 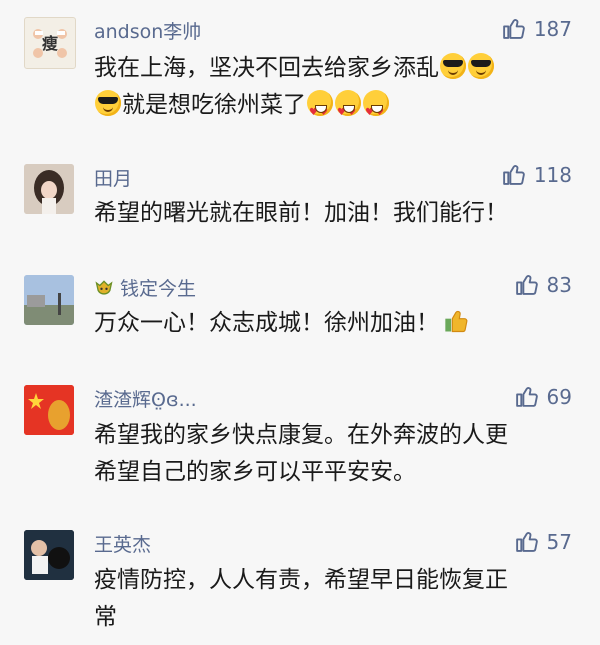 What do you see at coordinates (552, 174) in the screenshot?
I see `like-count: 118` at bounding box center [552, 174].